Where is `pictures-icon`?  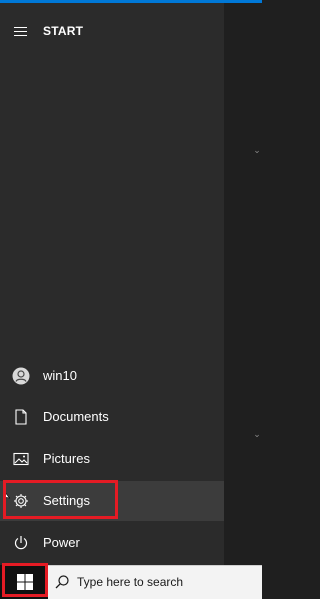
pictures-icon is located at coordinates (21, 459).